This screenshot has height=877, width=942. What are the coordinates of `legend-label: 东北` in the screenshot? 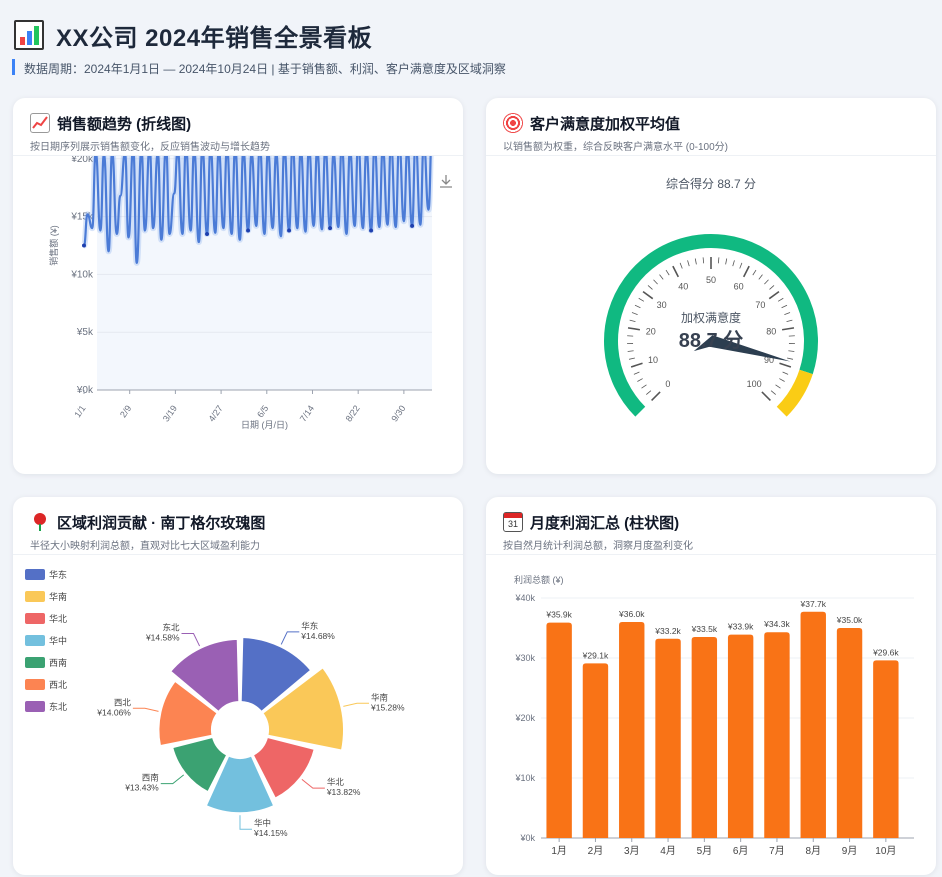 It's located at (58, 706).